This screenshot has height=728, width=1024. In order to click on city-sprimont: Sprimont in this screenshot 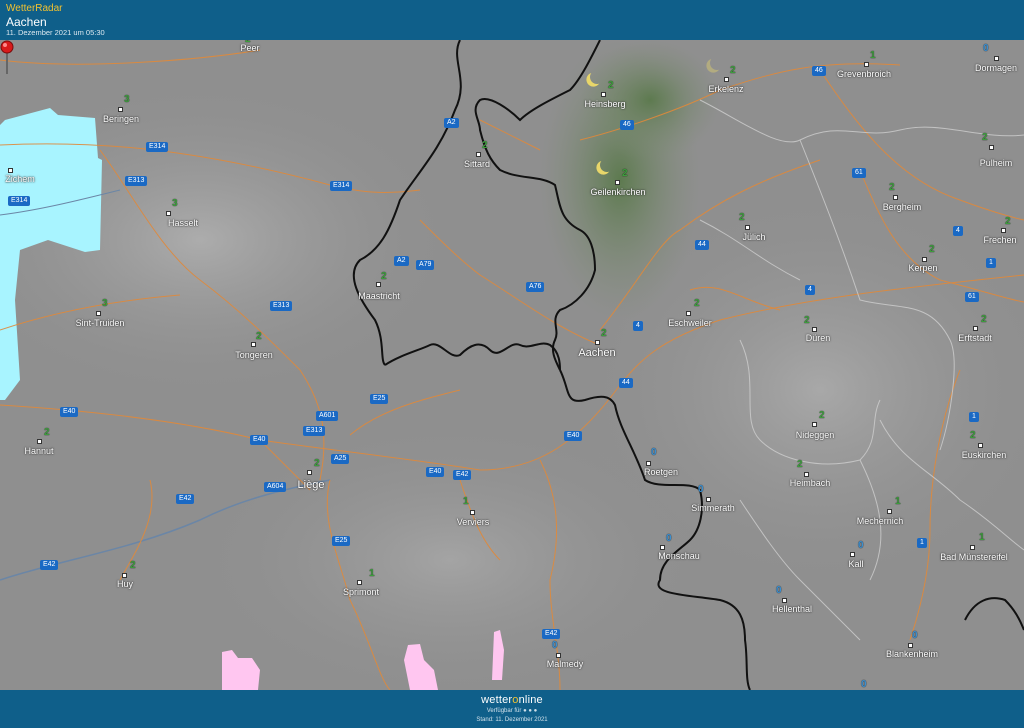, I will do `click(361, 592)`.